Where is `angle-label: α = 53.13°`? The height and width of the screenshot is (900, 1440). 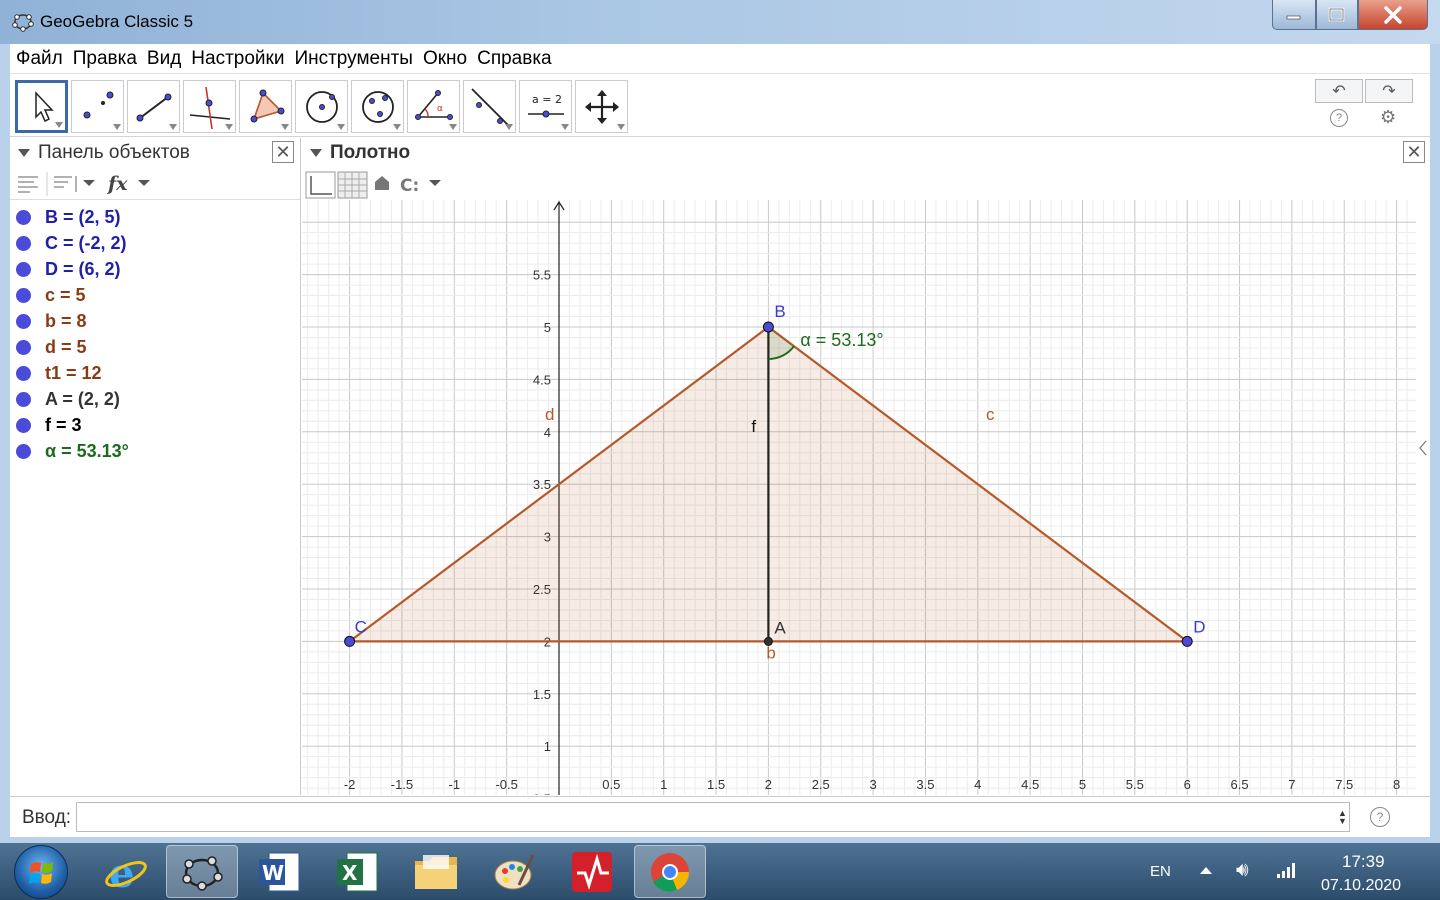 angle-label: α = 53.13° is located at coordinates (841, 340).